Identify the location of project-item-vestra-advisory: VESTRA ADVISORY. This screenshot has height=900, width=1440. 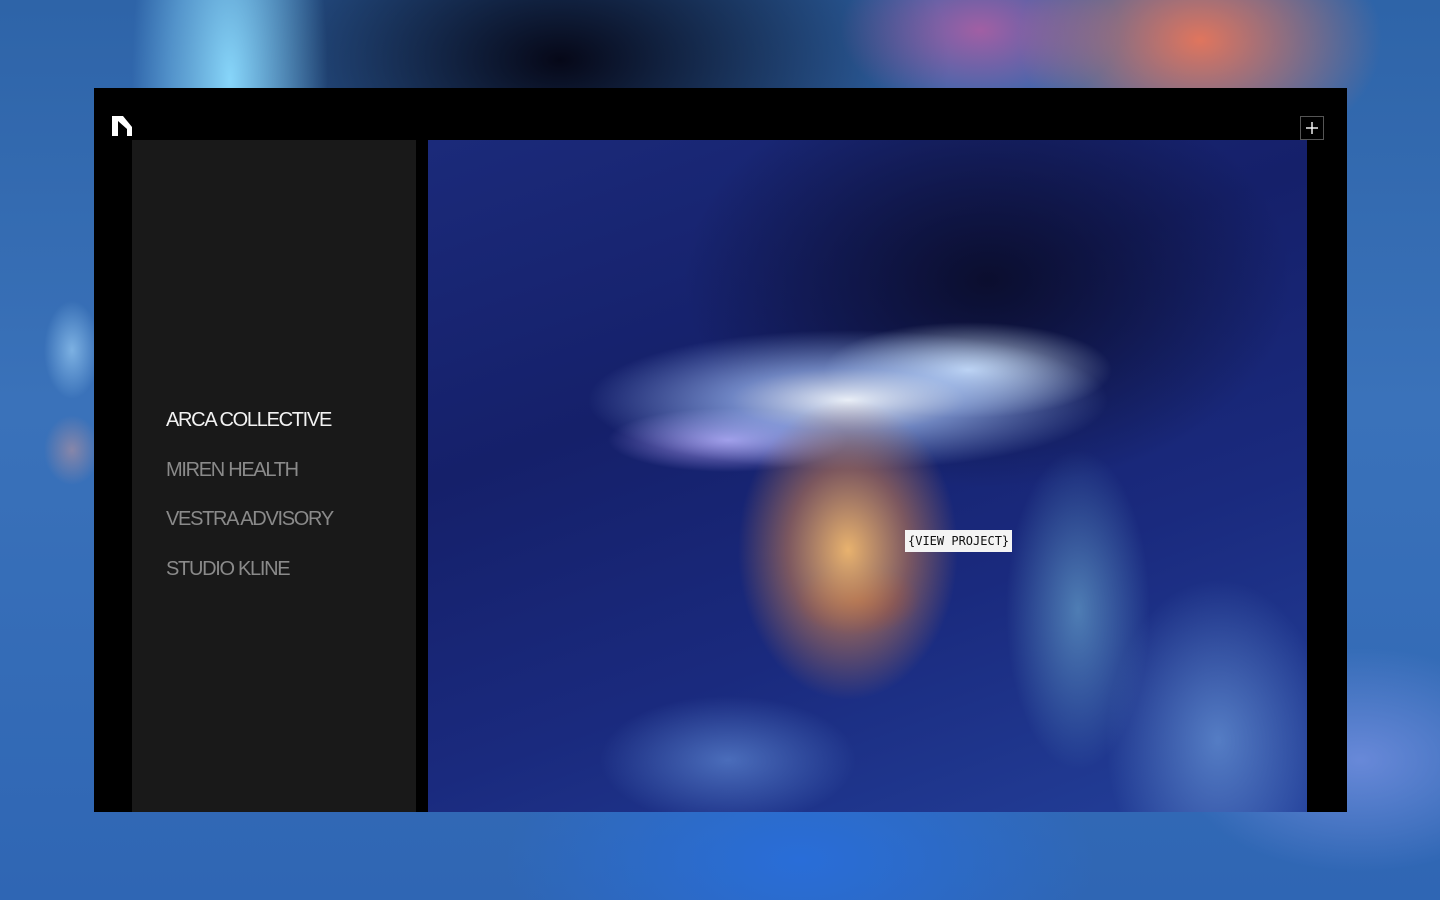
(250, 519).